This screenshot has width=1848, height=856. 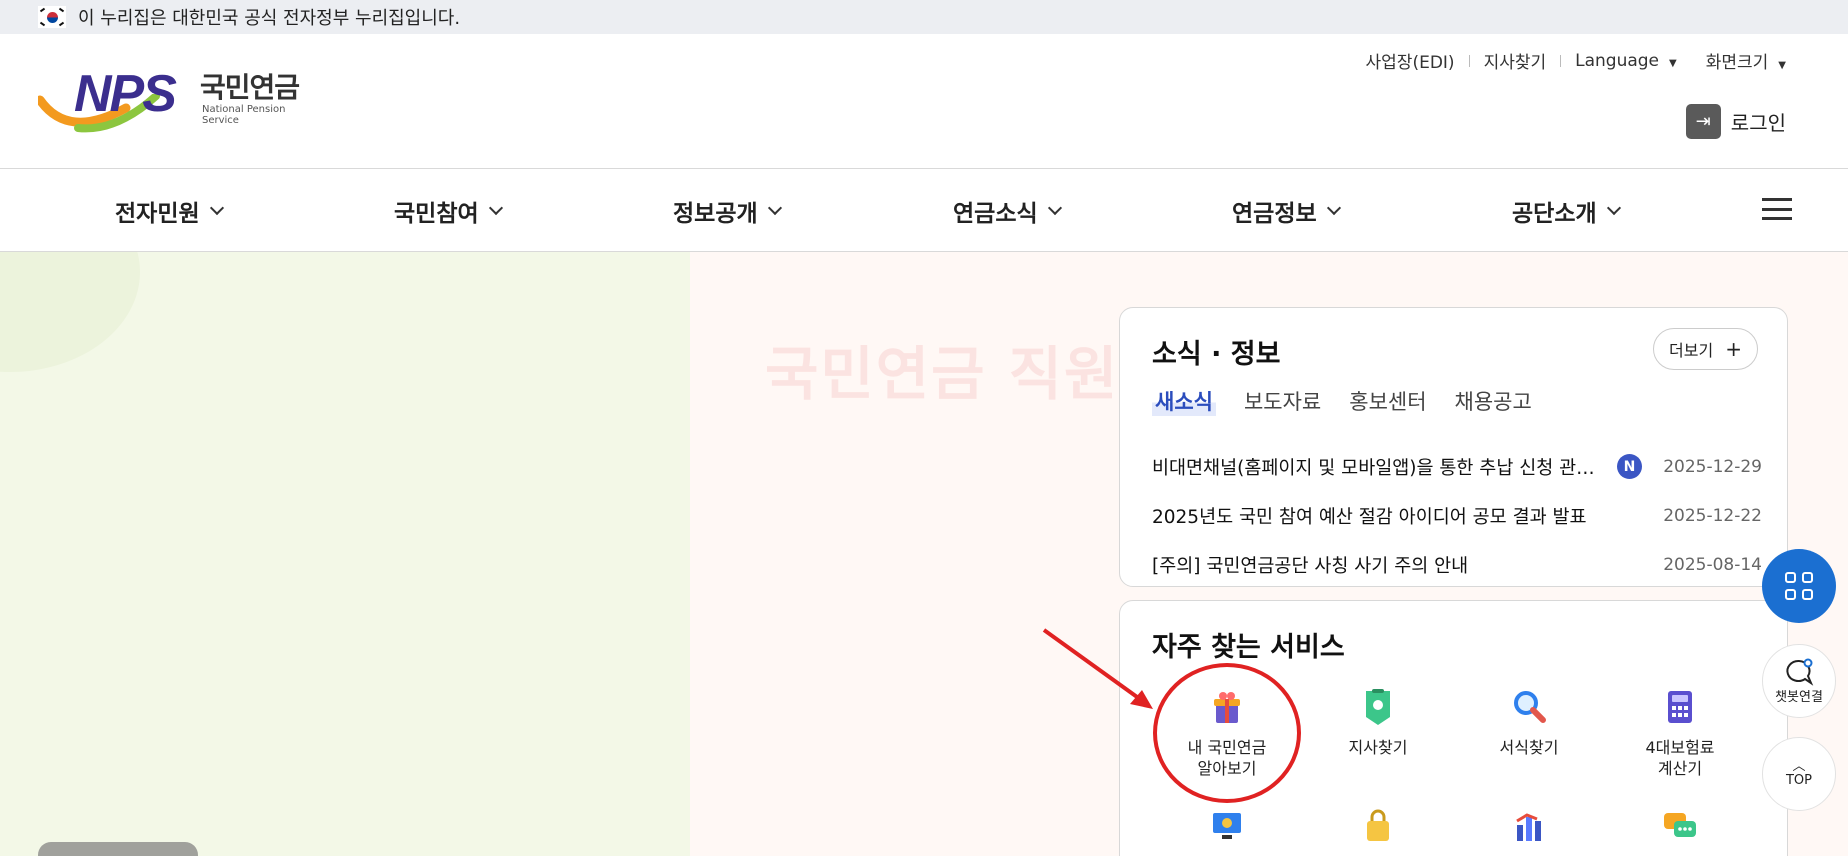 I want to click on logo-name-ko: 국민연금, so click(x=250, y=87).